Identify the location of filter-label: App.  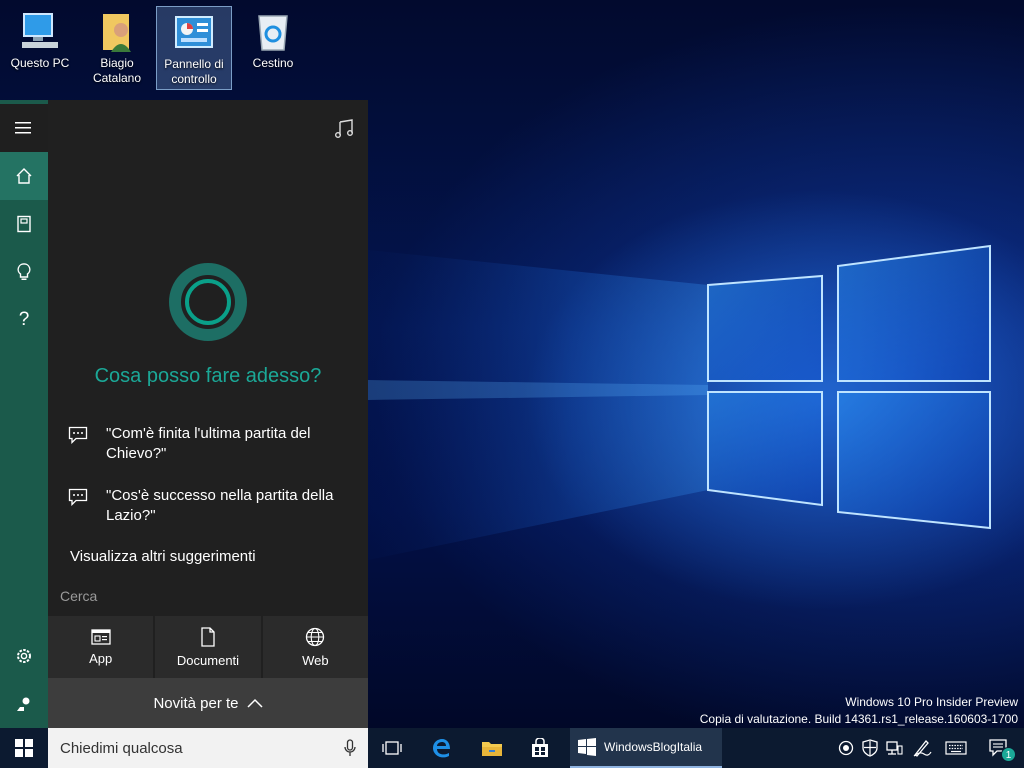
(101, 658).